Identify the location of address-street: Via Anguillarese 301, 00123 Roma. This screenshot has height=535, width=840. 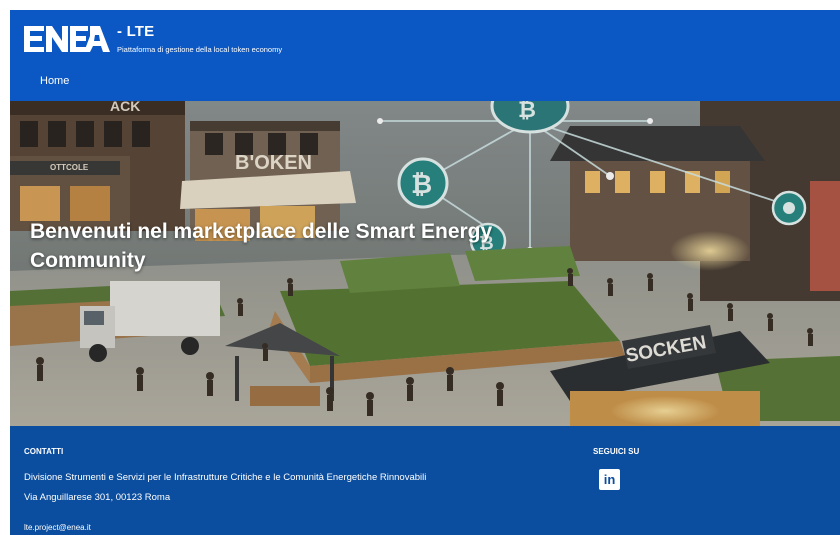
(97, 497).